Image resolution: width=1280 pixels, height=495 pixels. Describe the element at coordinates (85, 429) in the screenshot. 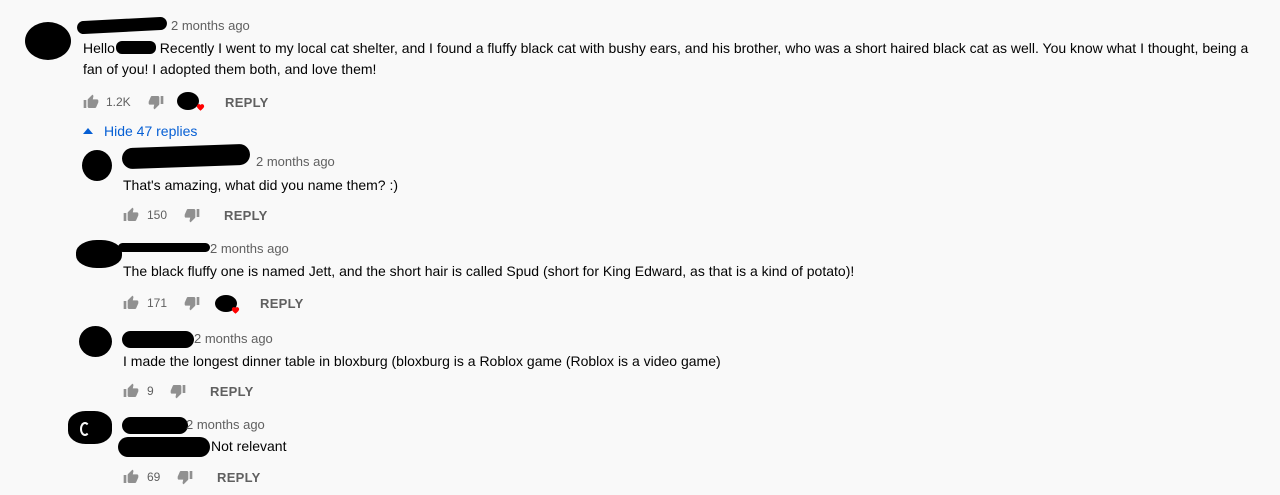

I see `avatar-highlight` at that location.